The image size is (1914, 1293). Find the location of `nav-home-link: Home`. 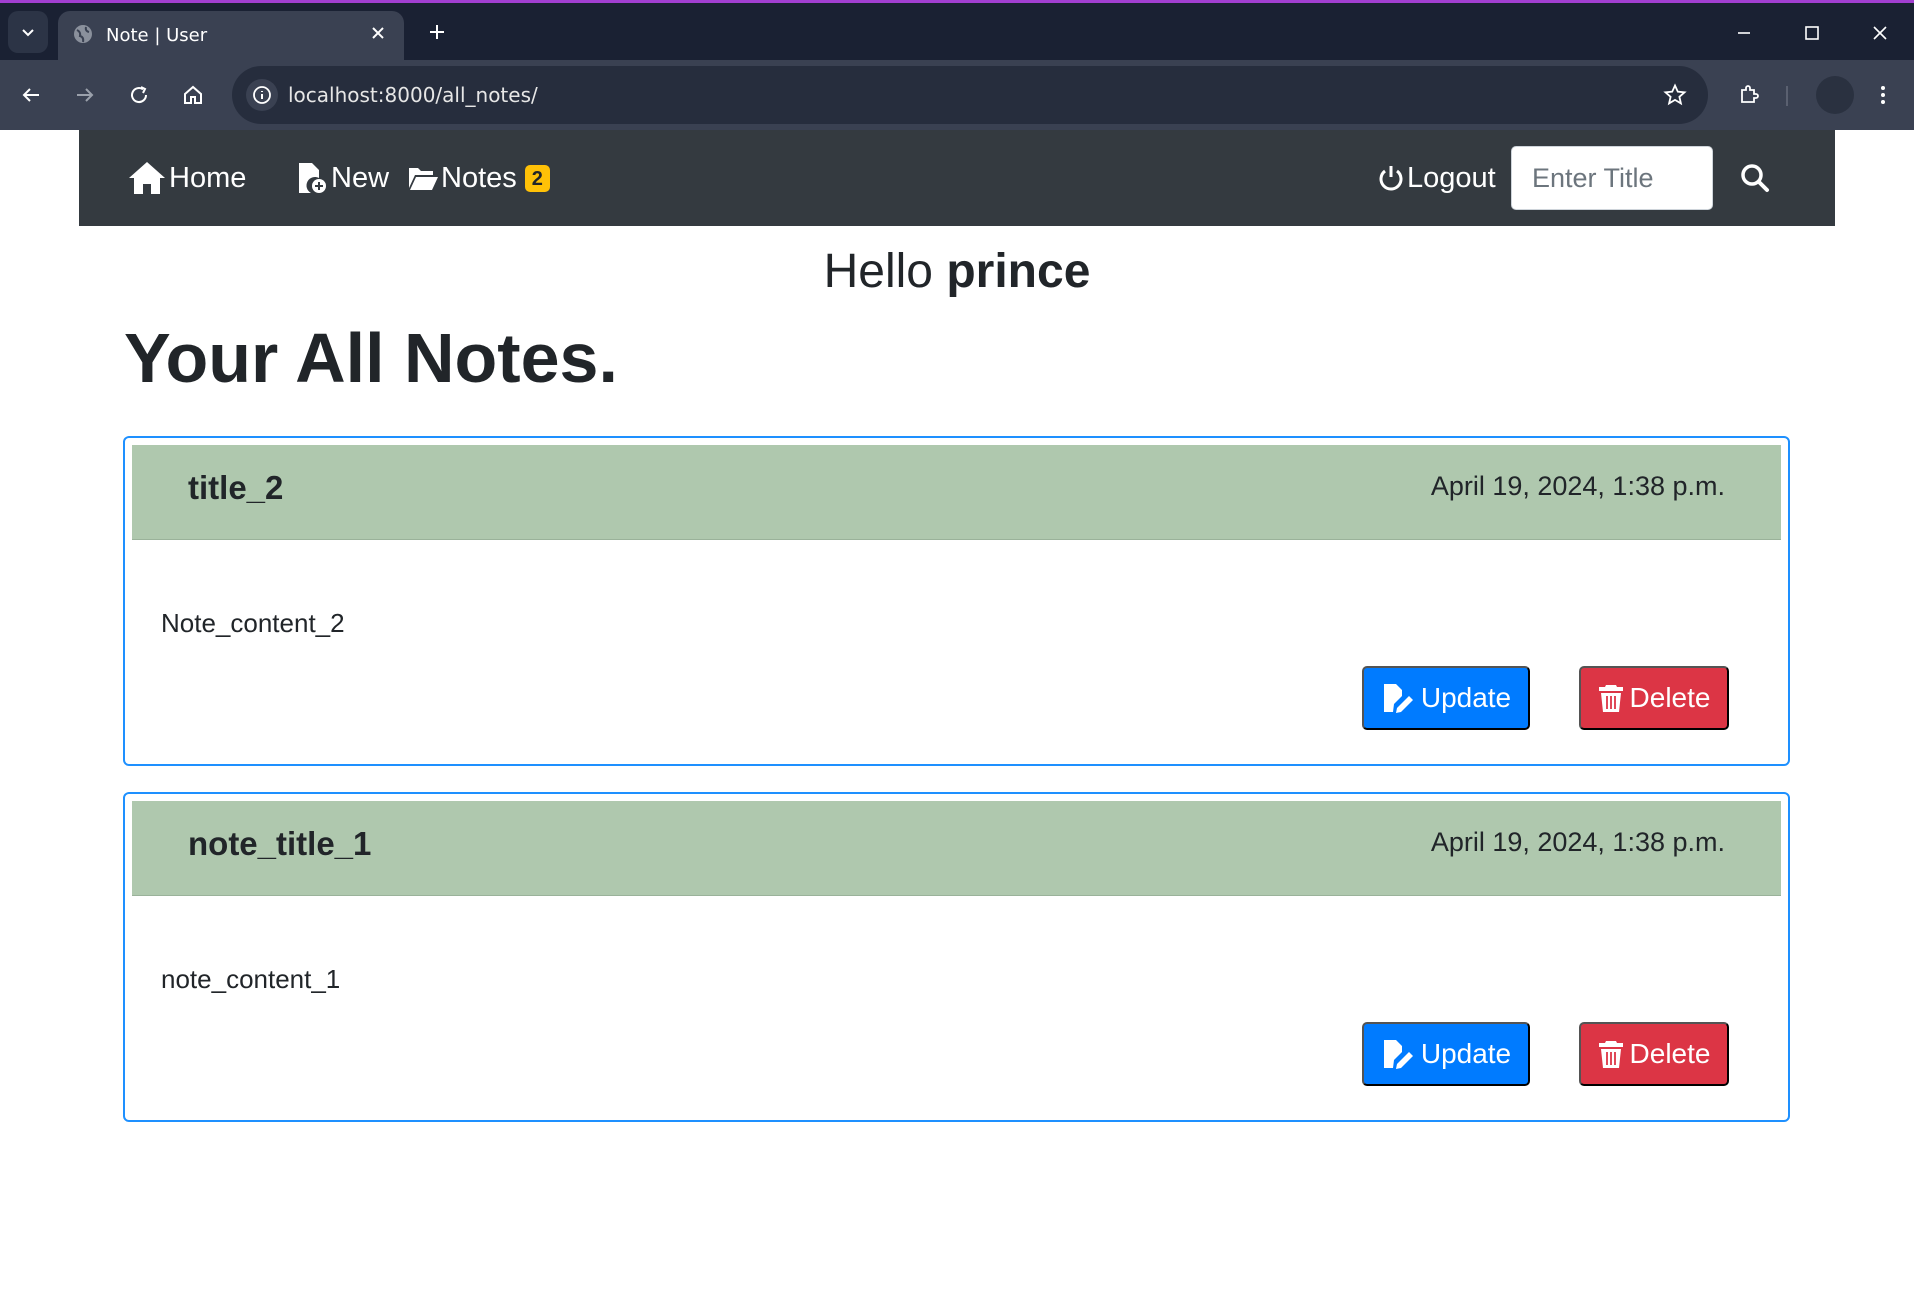

nav-home-link: Home is located at coordinates (186, 178).